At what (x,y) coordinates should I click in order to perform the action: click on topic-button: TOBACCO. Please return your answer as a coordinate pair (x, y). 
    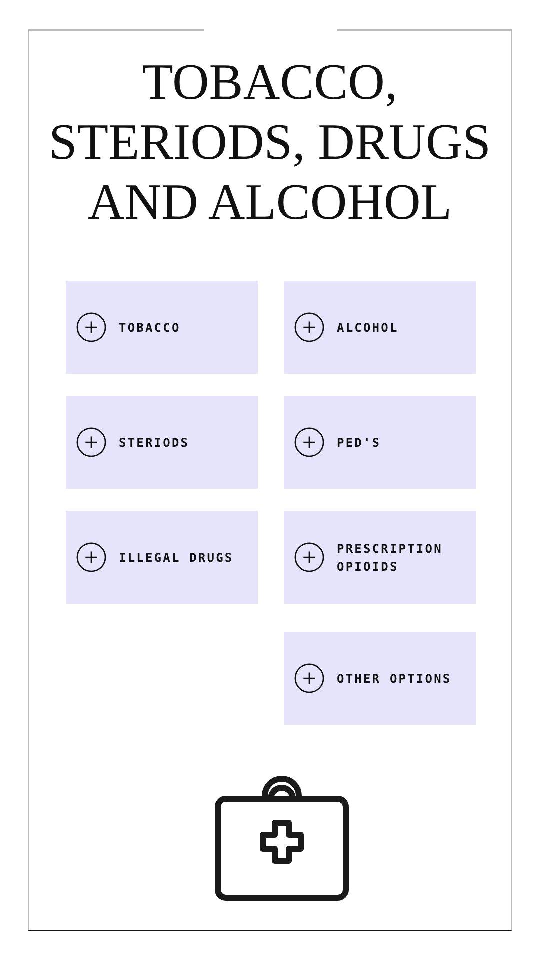
    Looking at the image, I should click on (162, 327).